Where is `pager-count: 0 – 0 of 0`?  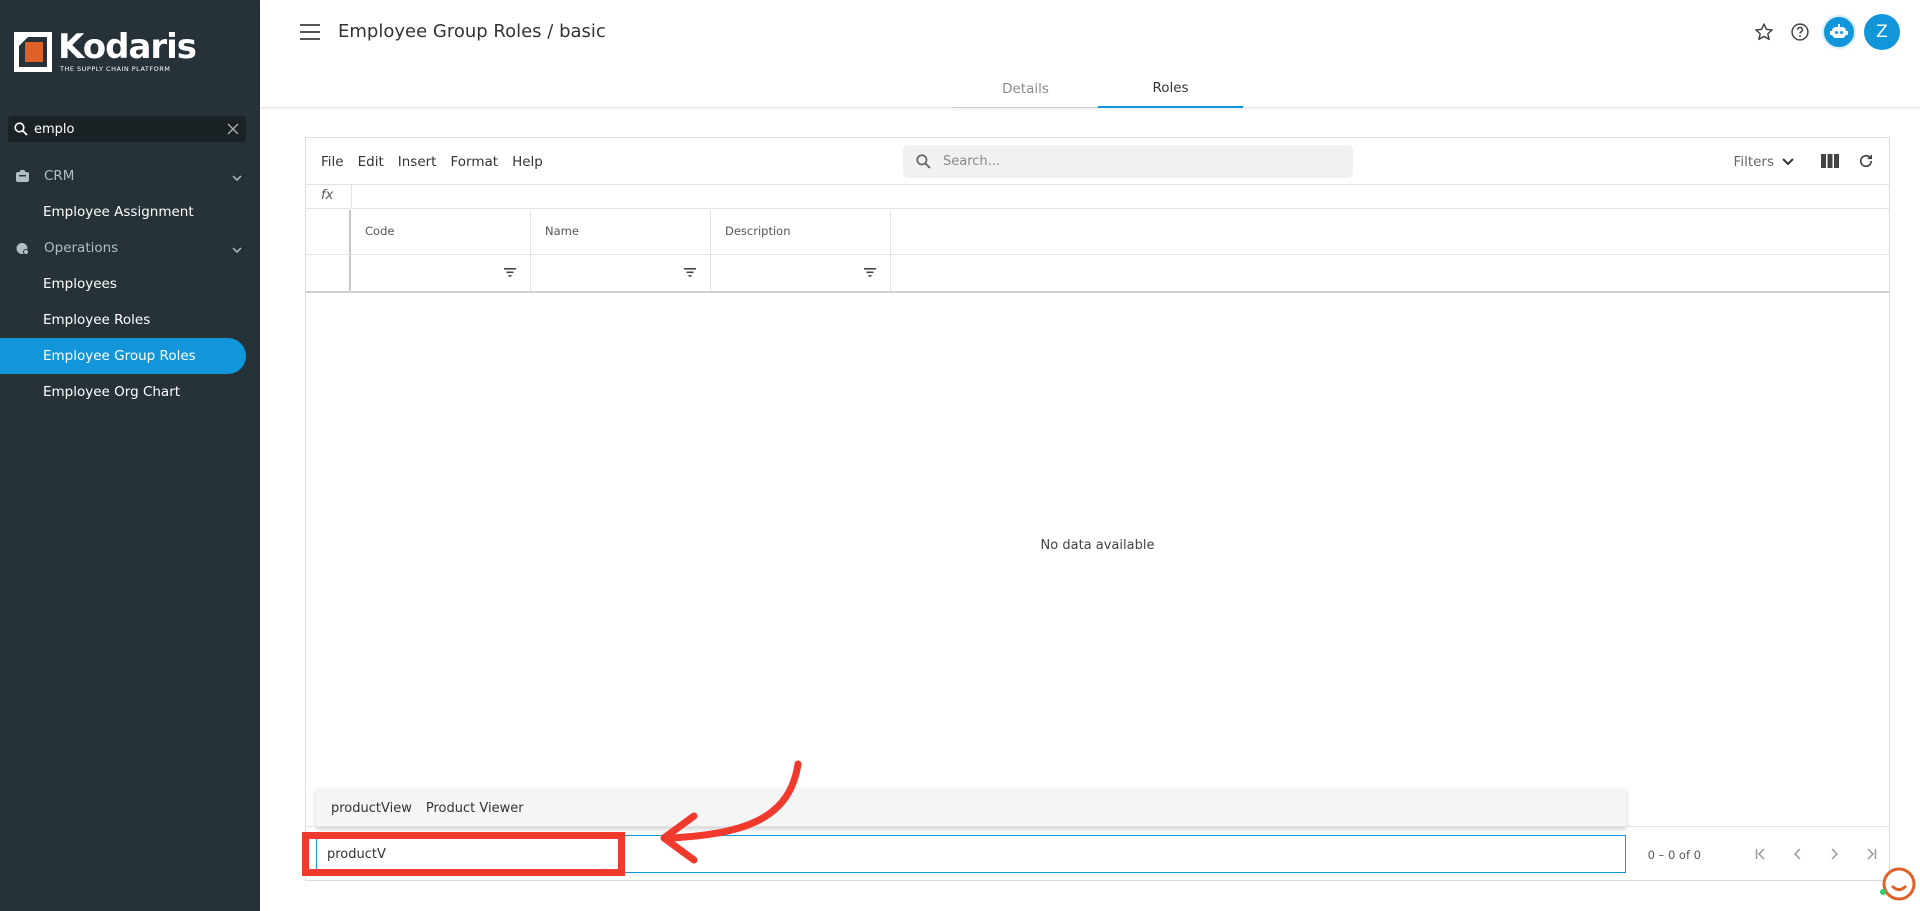 pager-count: 0 – 0 of 0 is located at coordinates (1674, 855).